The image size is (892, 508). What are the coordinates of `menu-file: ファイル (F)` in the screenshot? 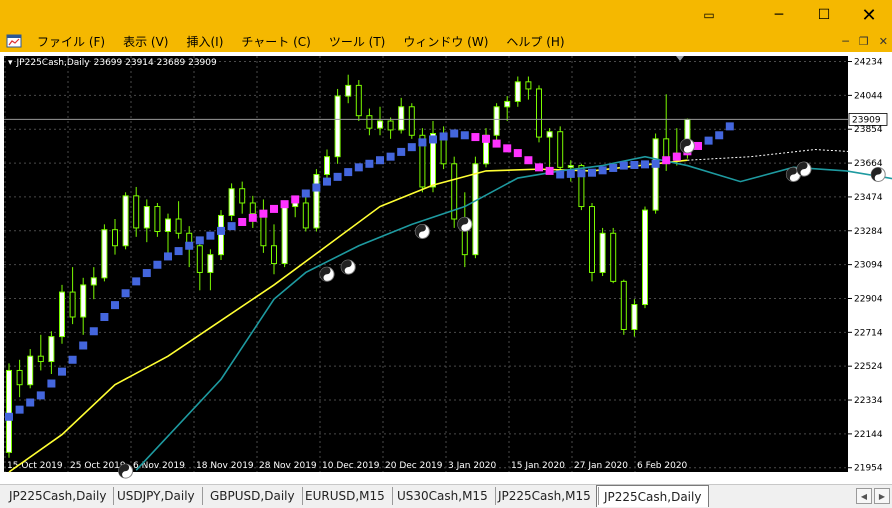 It's located at (71, 41).